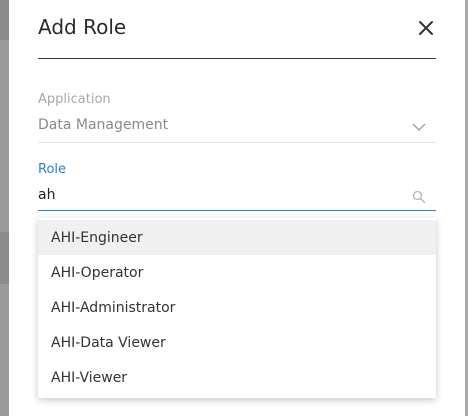 This screenshot has height=416, width=468. Describe the element at coordinates (82, 27) in the screenshot. I see `dialog-title: Add Role` at that location.